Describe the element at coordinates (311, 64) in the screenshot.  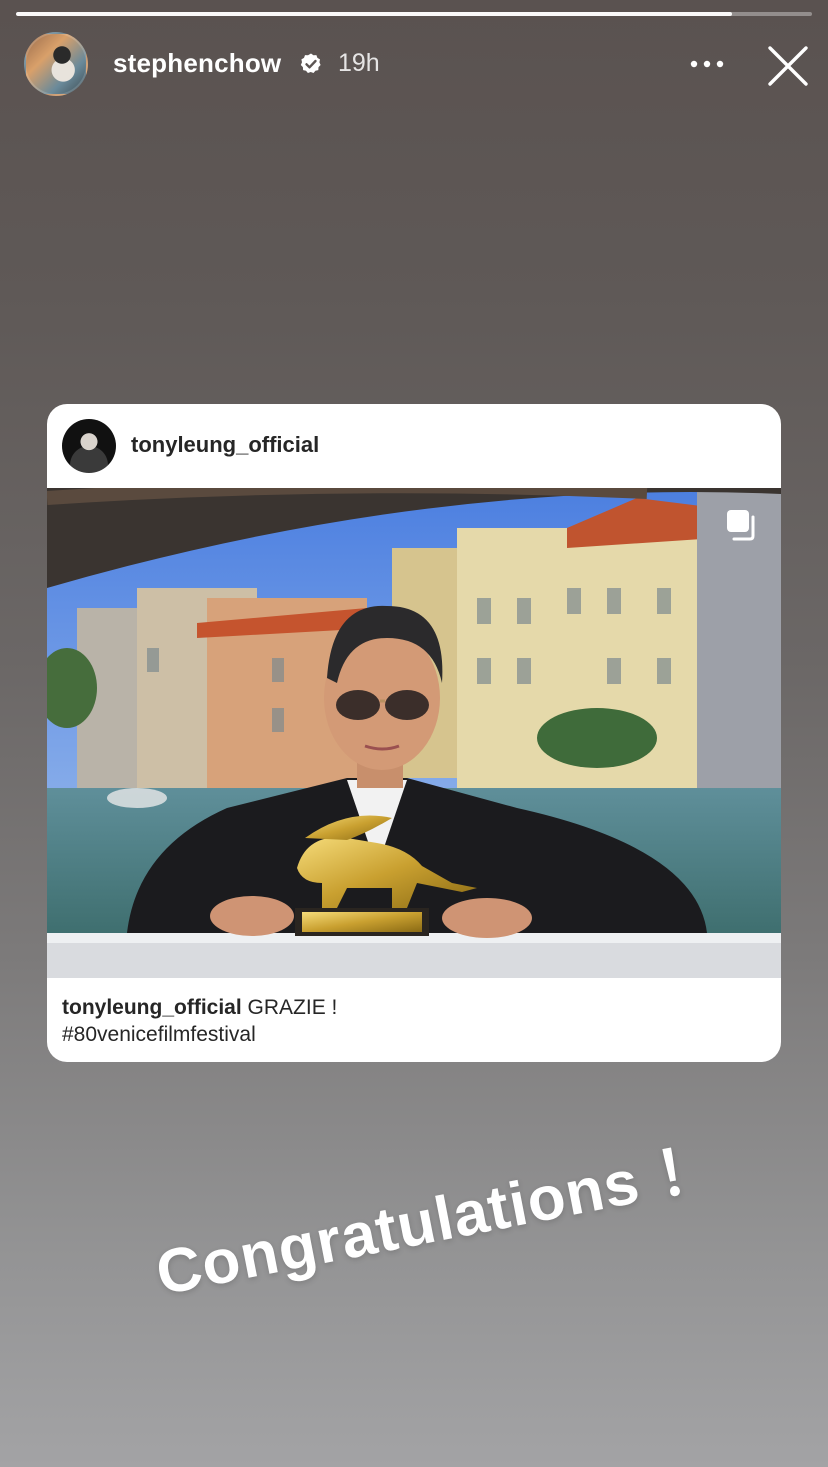
I see `verified-badge-icon` at that location.